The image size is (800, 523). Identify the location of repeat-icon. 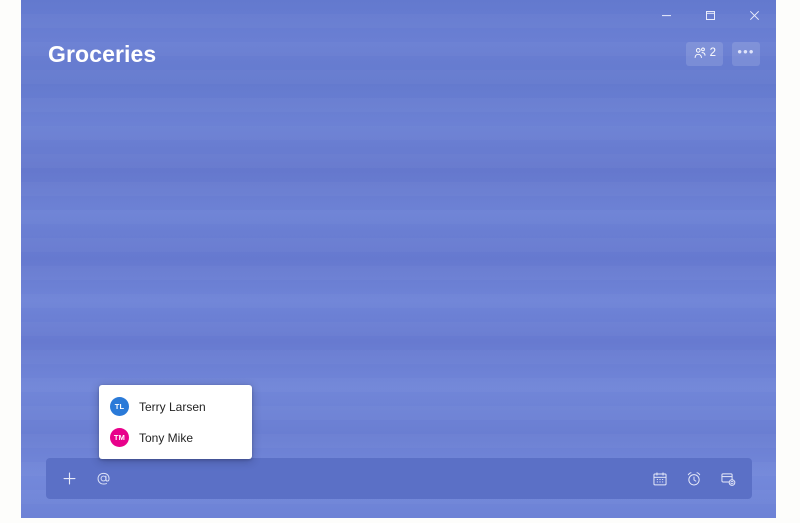
(728, 479).